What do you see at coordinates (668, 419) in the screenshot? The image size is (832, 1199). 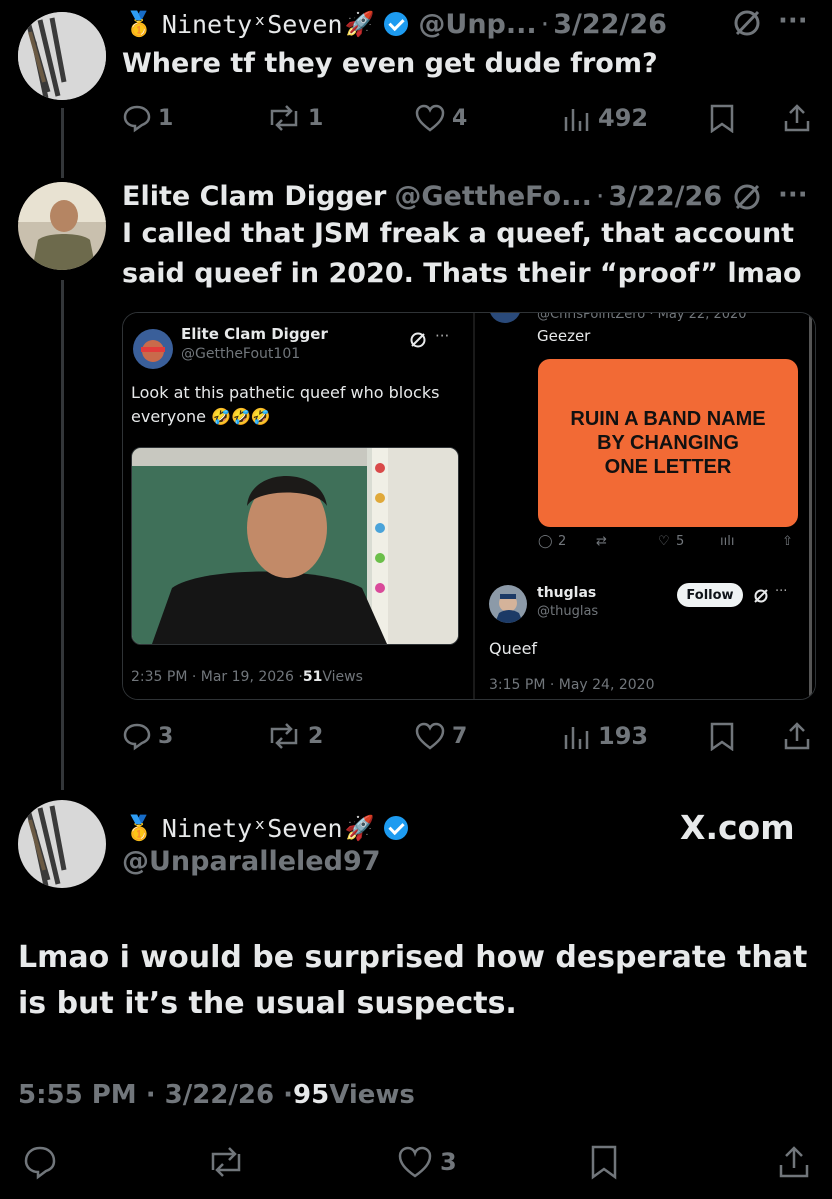 I see `band-image-text-line1: RUIN A BAND NAME` at bounding box center [668, 419].